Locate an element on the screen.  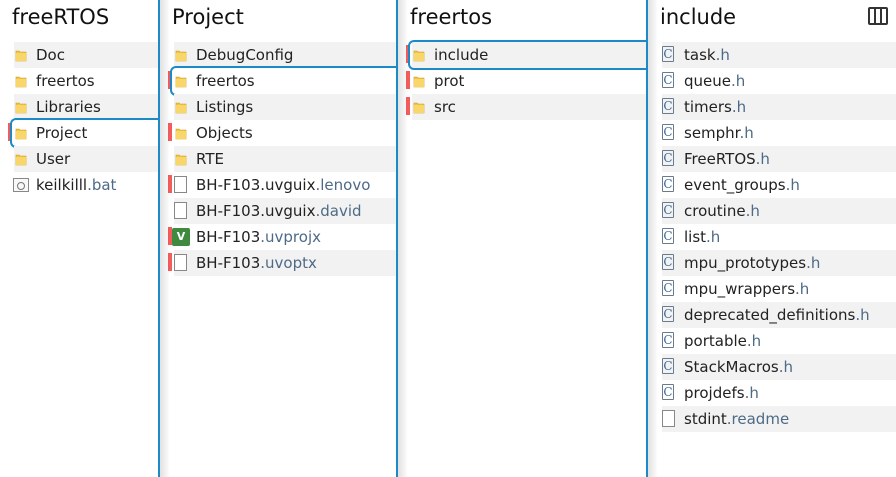
item-name: semphr is located at coordinates (712, 133).